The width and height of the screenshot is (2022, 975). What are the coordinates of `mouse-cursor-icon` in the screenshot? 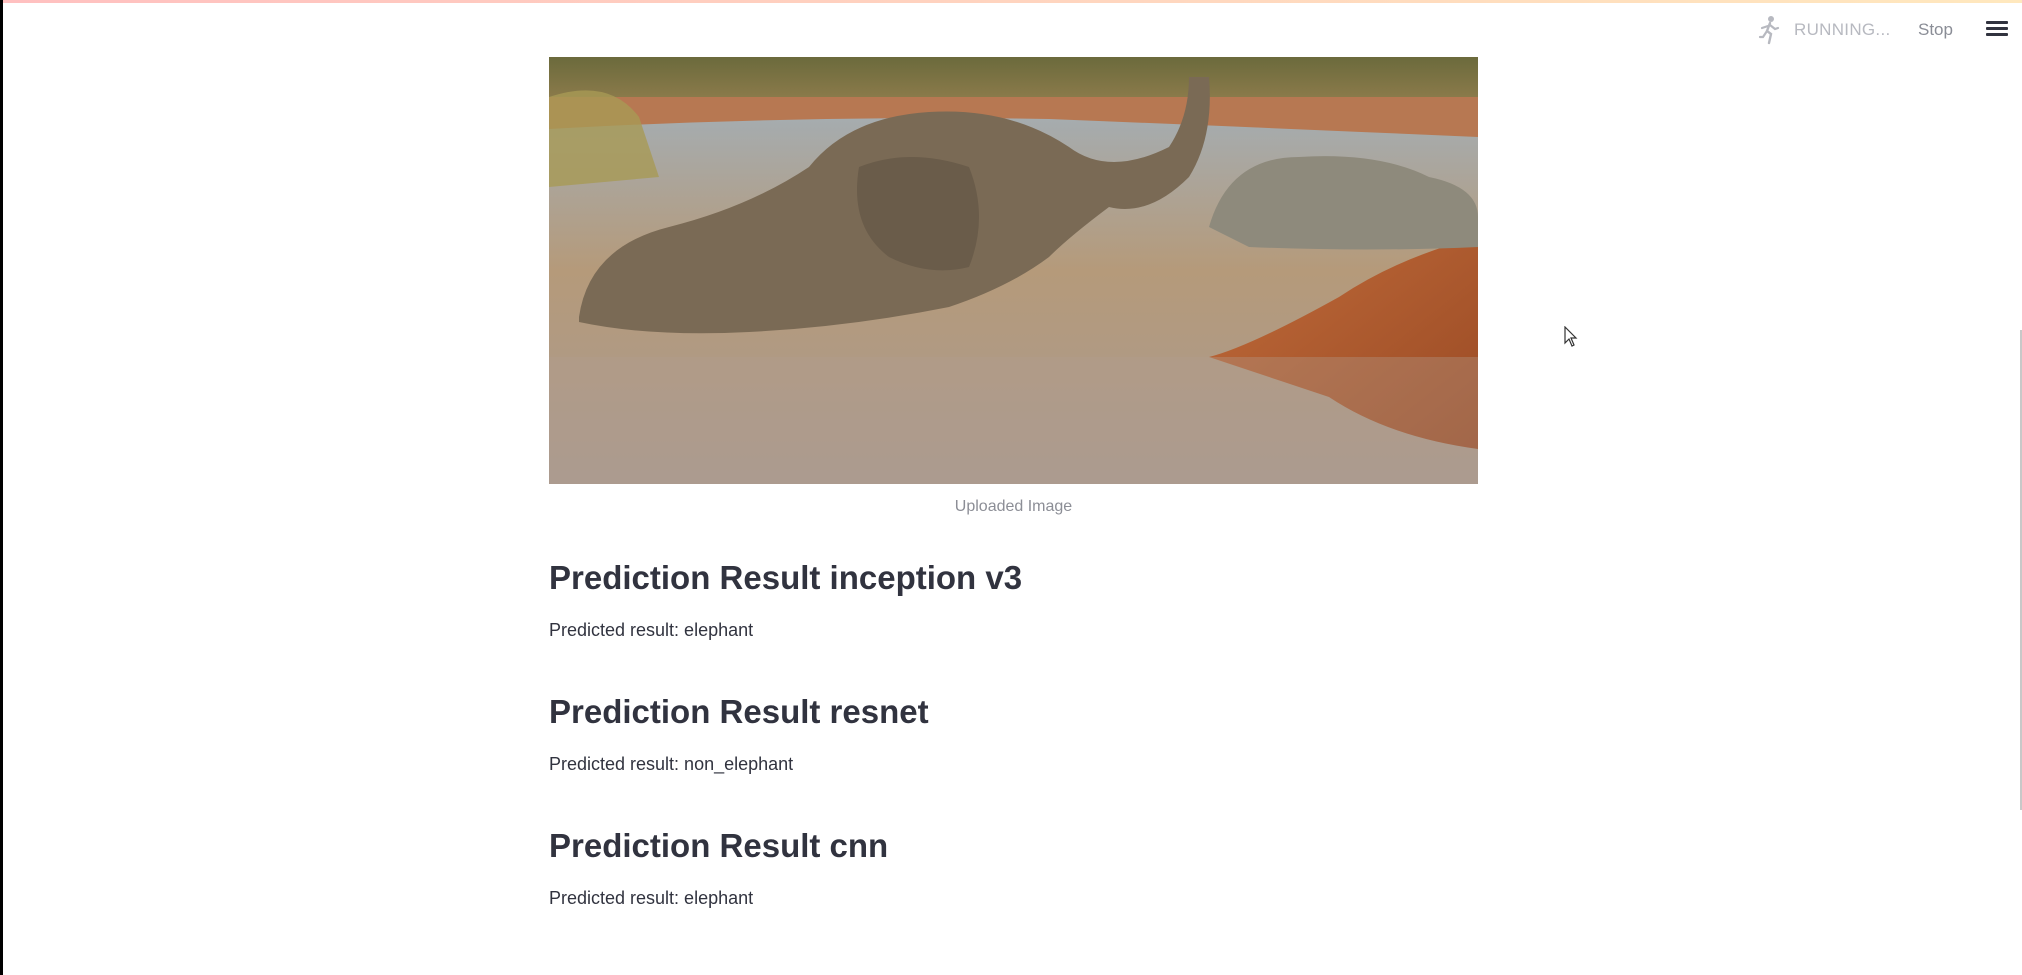 It's located at (1571, 336).